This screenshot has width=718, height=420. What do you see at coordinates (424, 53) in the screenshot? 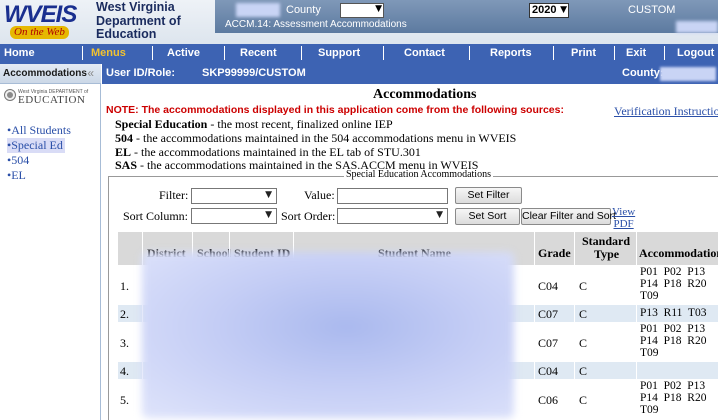
I see `nav-contact: Contact` at bounding box center [424, 53].